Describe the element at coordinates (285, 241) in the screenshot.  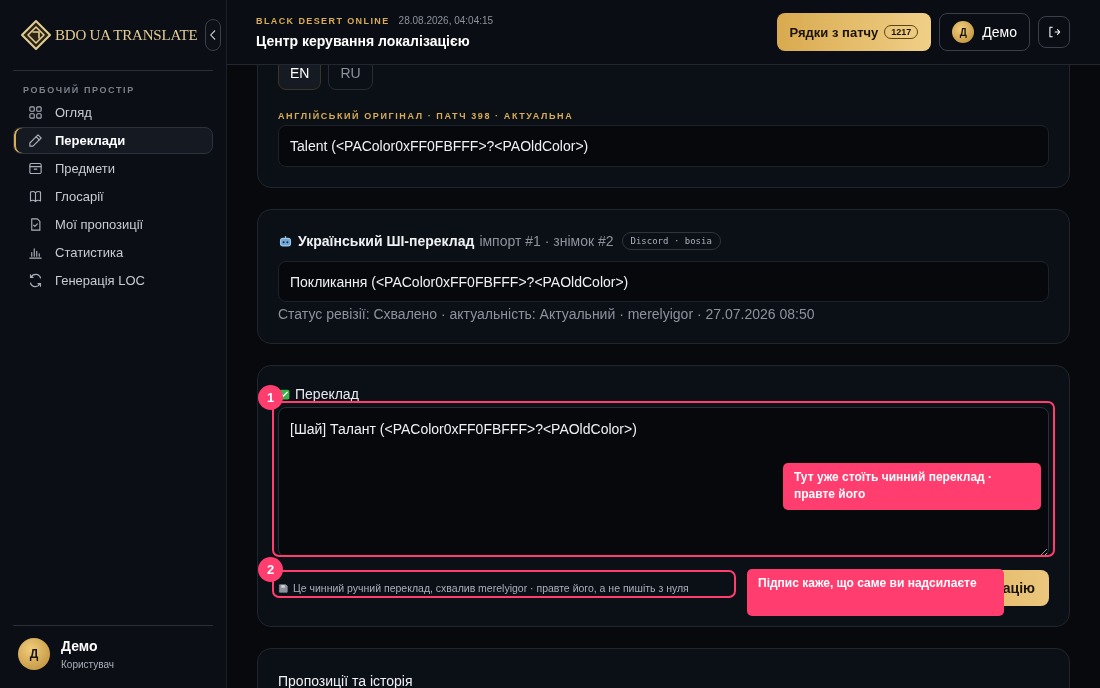
I see `robot-icon` at that location.